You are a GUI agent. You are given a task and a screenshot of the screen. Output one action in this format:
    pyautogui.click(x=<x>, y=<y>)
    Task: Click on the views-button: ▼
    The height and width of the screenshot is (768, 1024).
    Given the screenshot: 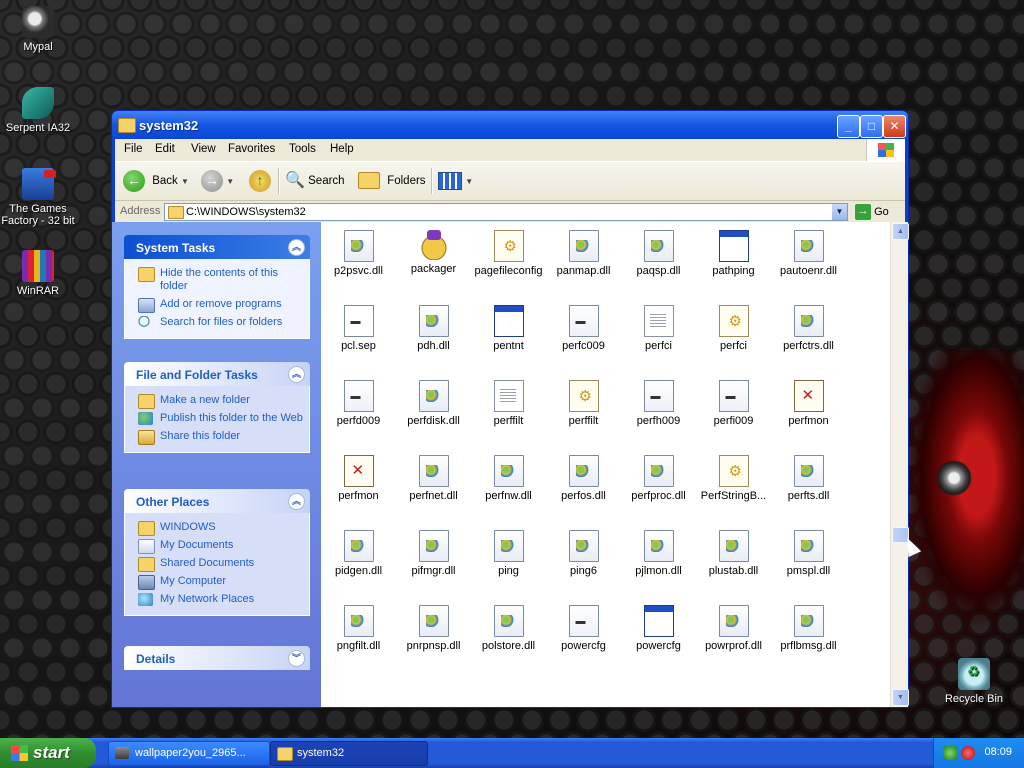 What is the action you would take?
    pyautogui.click(x=455, y=181)
    